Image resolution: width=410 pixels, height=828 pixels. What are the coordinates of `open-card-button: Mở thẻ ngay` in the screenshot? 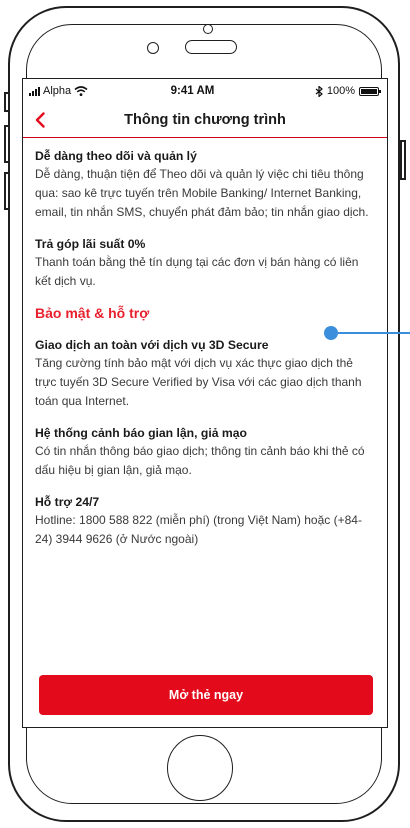 It's located at (206, 695).